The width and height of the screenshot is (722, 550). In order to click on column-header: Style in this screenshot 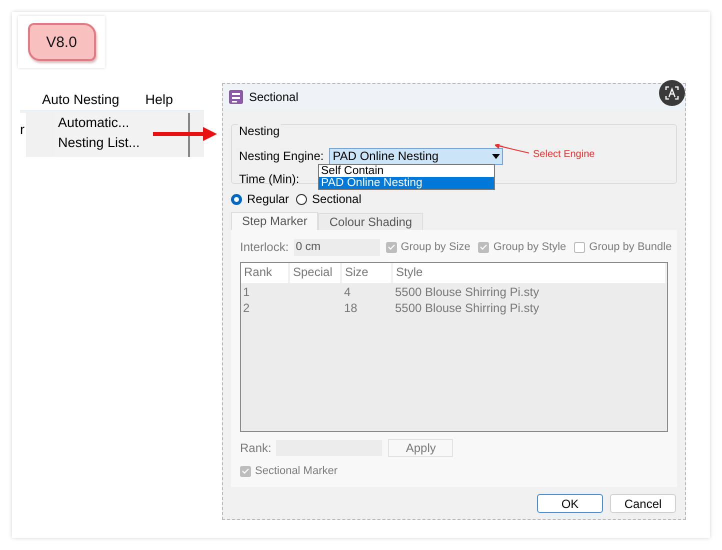, I will do `click(530, 273)`.